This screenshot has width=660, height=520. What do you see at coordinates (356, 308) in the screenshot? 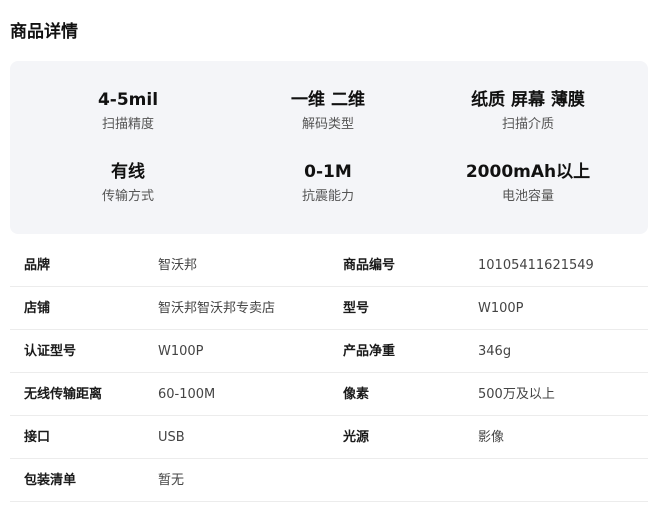
I see `spec-key: 型号` at bounding box center [356, 308].